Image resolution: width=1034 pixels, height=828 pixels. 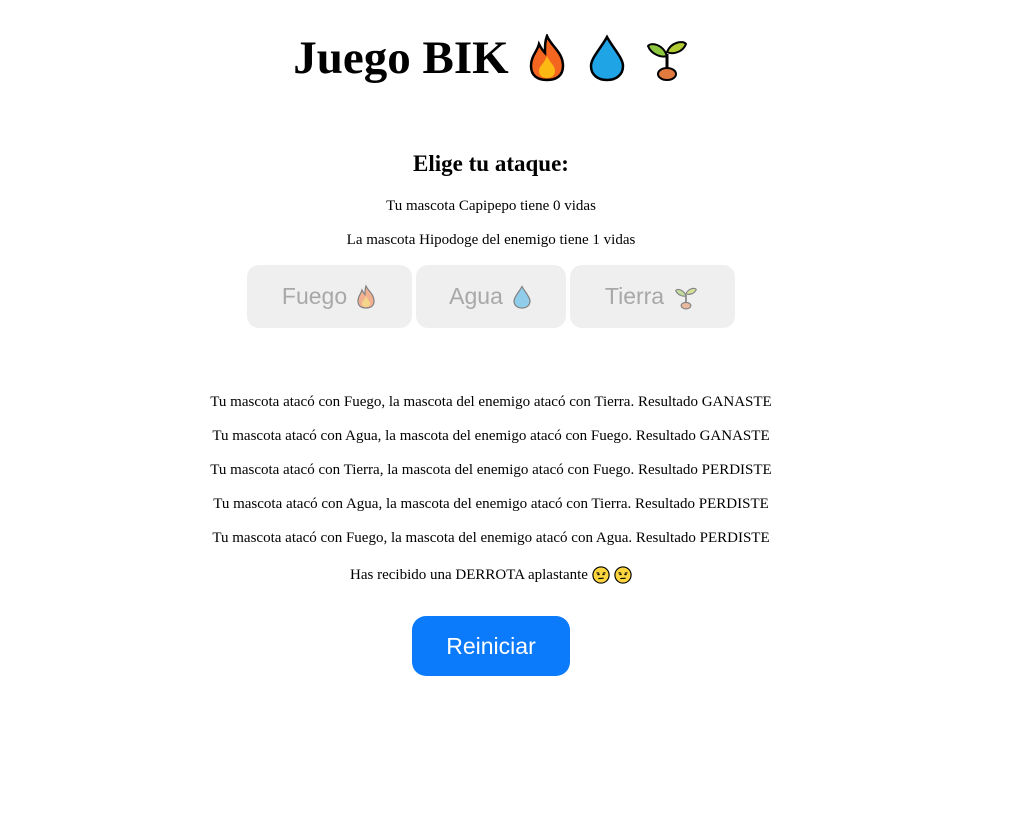 What do you see at coordinates (476, 296) in the screenshot?
I see `agua-label: Agua` at bounding box center [476, 296].